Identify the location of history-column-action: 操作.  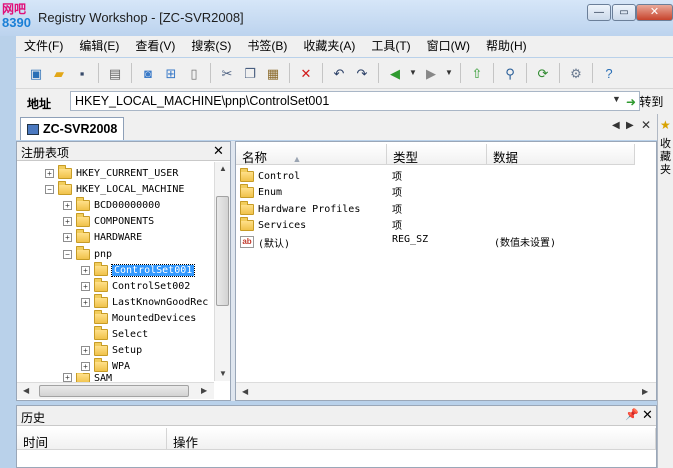
(411, 439).